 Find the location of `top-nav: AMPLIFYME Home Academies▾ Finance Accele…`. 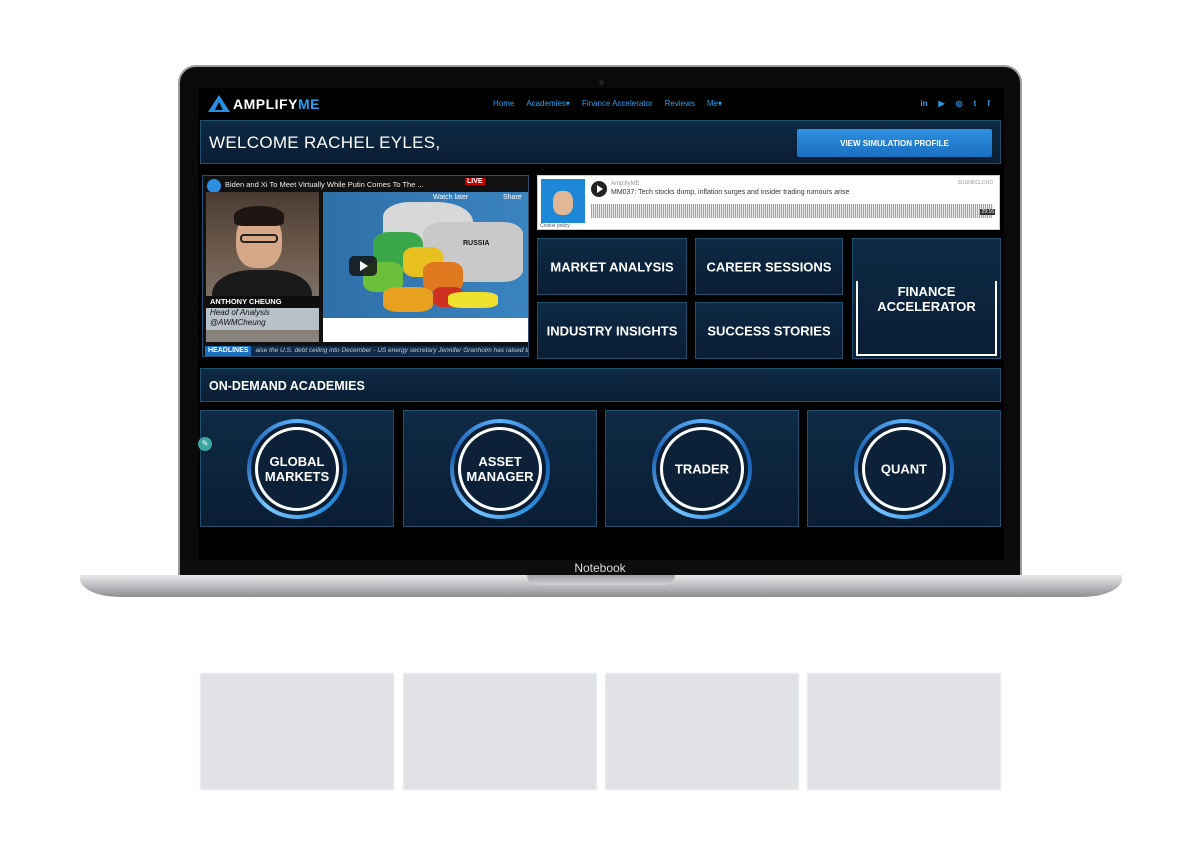

top-nav: AMPLIFYME Home Academies▾ Finance Accele… is located at coordinates (601, 104).